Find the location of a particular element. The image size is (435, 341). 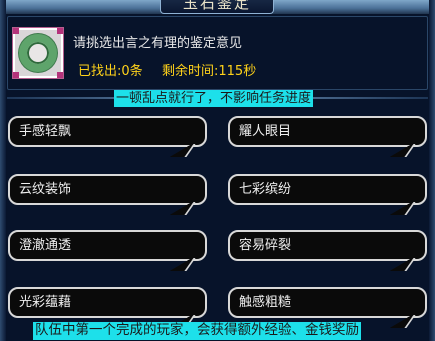

option-button: 云纹装饰 is located at coordinates (107, 189).